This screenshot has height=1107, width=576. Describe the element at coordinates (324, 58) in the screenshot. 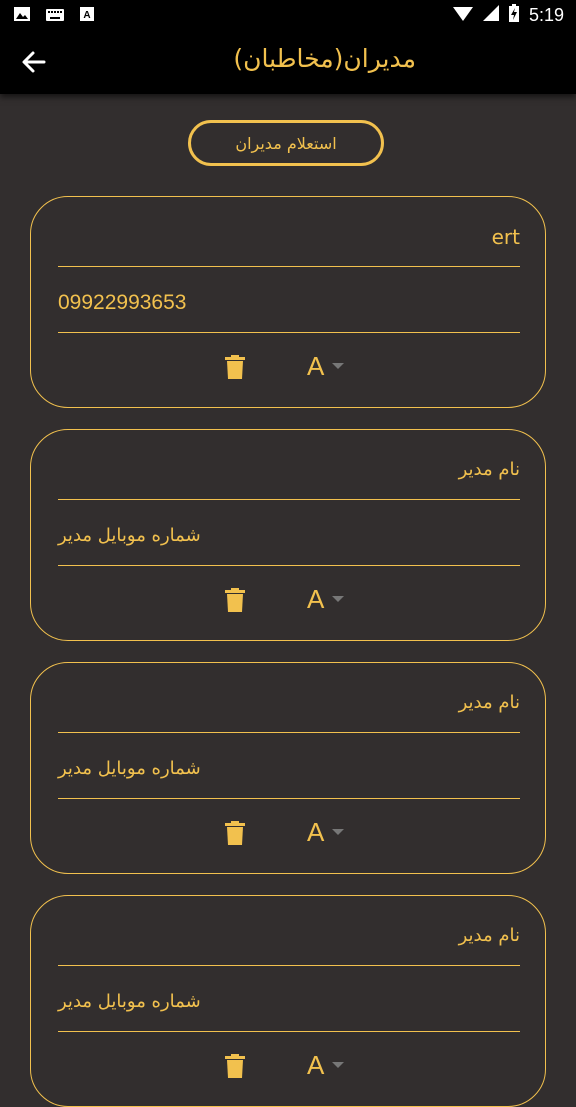

I see `page-title: مدیران(مخاطبان)` at that location.